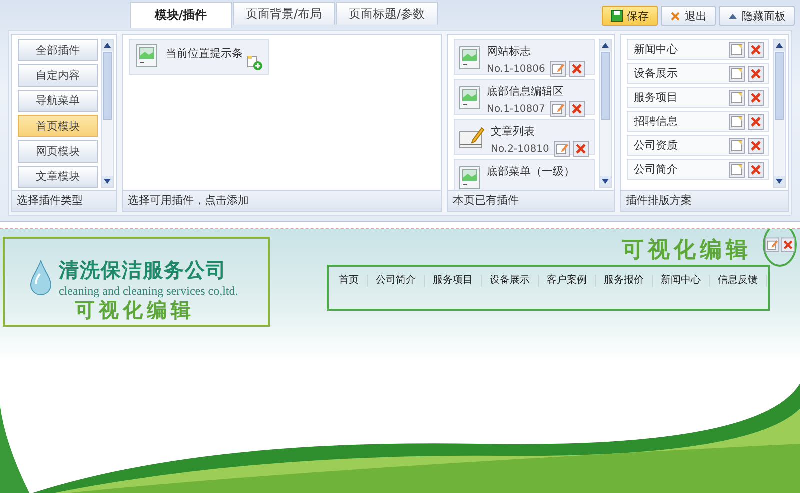 This screenshot has height=493, width=800. I want to click on plugin-card: 文章列表 No.2-10810, so click(524, 137).